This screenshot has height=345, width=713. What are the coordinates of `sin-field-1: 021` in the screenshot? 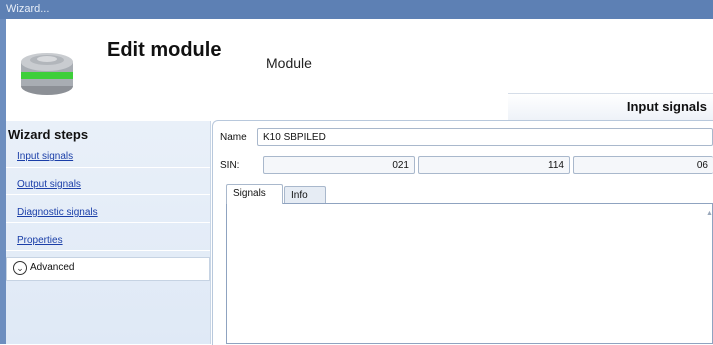 It's located at (339, 165).